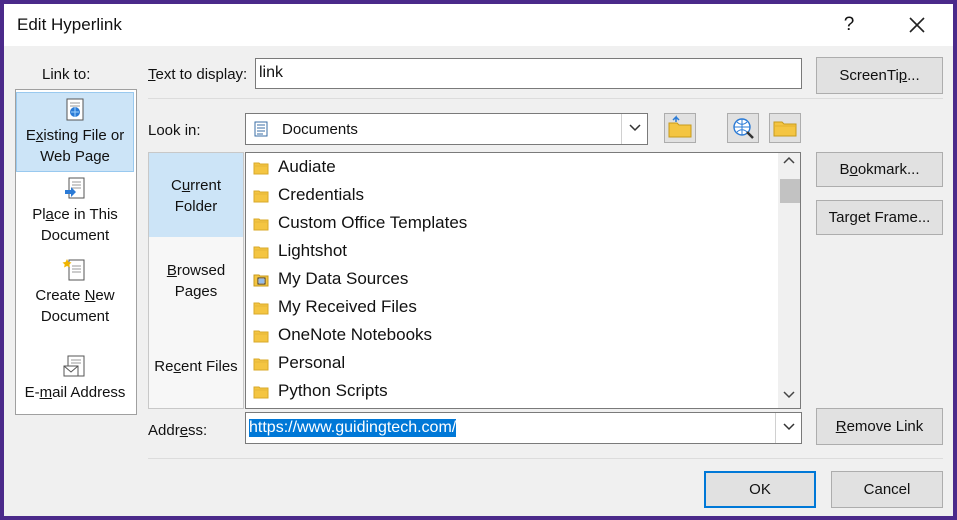 This screenshot has width=957, height=520. What do you see at coordinates (511, 196) in the screenshot?
I see `file-list-item: Credentials` at bounding box center [511, 196].